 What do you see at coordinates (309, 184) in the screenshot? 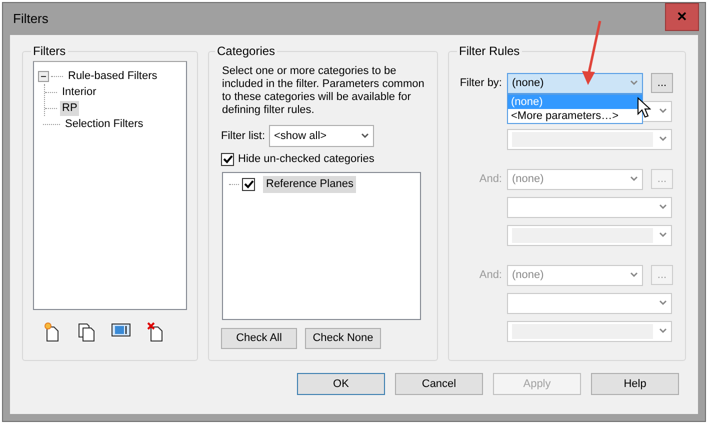
I see `category-item: Reference Planes` at bounding box center [309, 184].